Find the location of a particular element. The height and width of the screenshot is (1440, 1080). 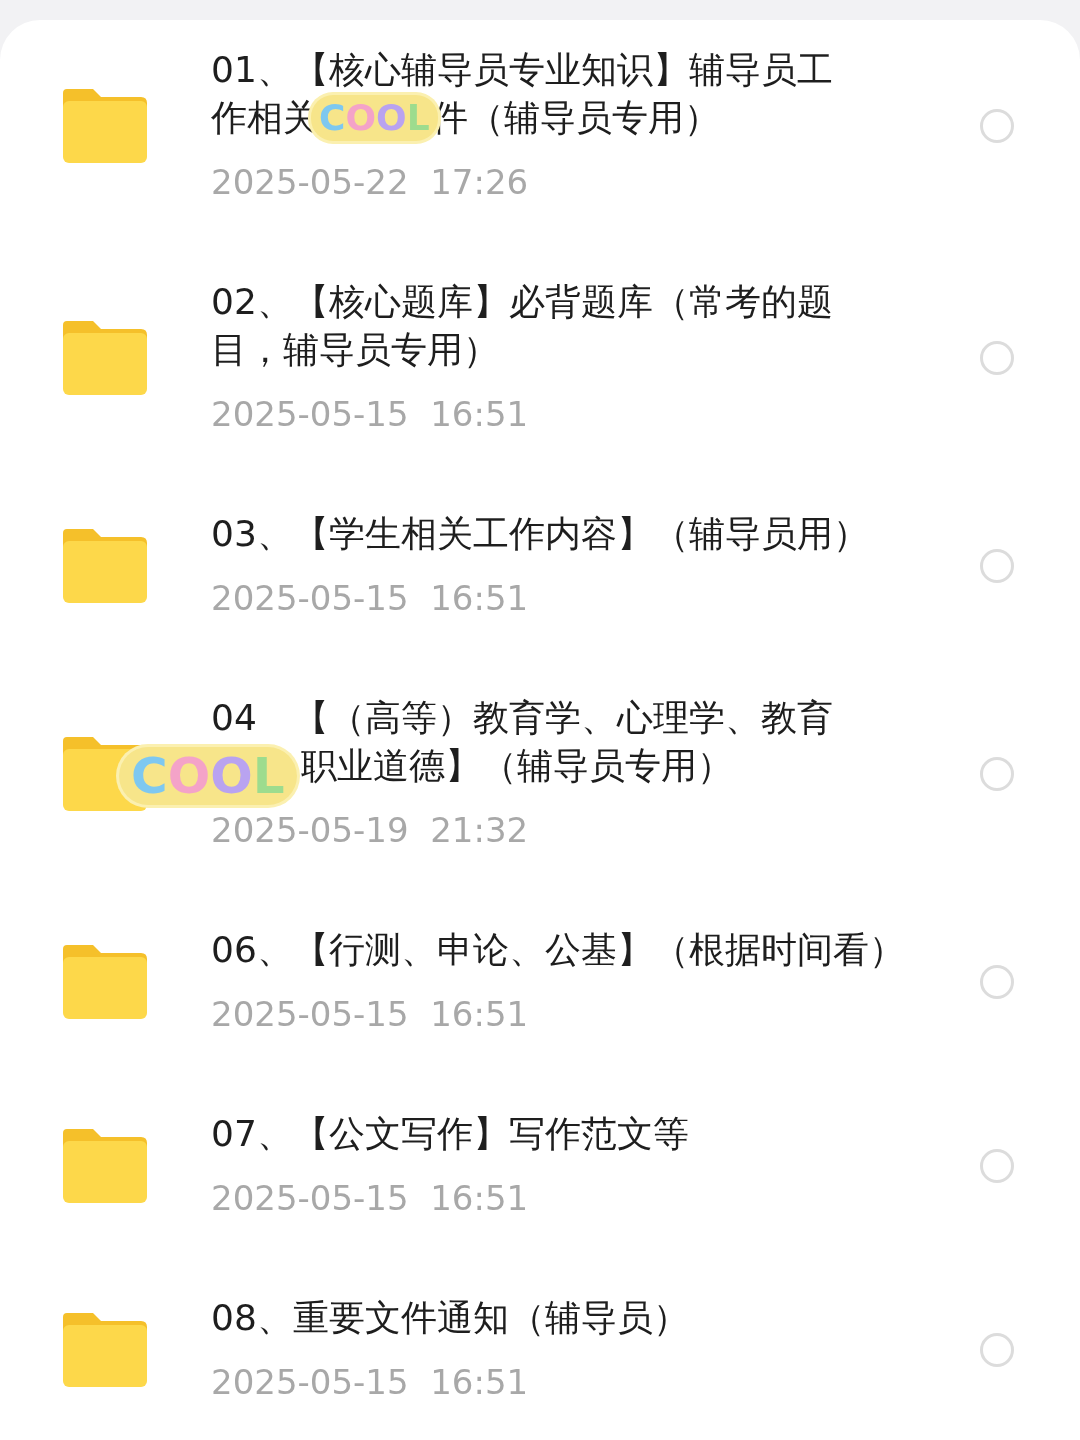

folder-name: 07、【公文写作】写作范文等 is located at coordinates (450, 1134).